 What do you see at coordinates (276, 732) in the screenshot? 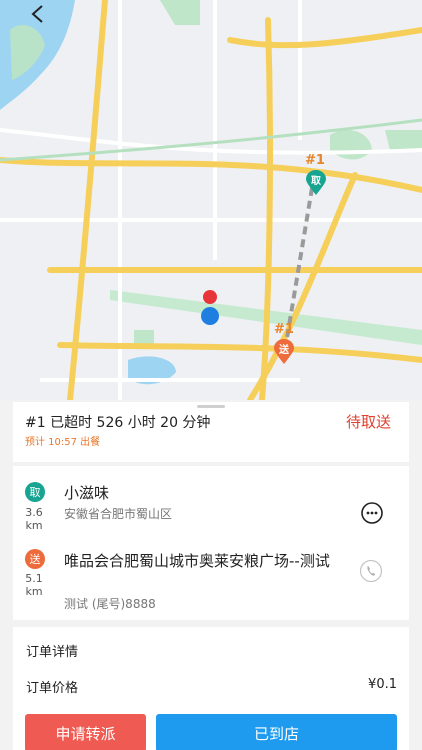
I see `arrived-at-store-button: 已到店` at bounding box center [276, 732].